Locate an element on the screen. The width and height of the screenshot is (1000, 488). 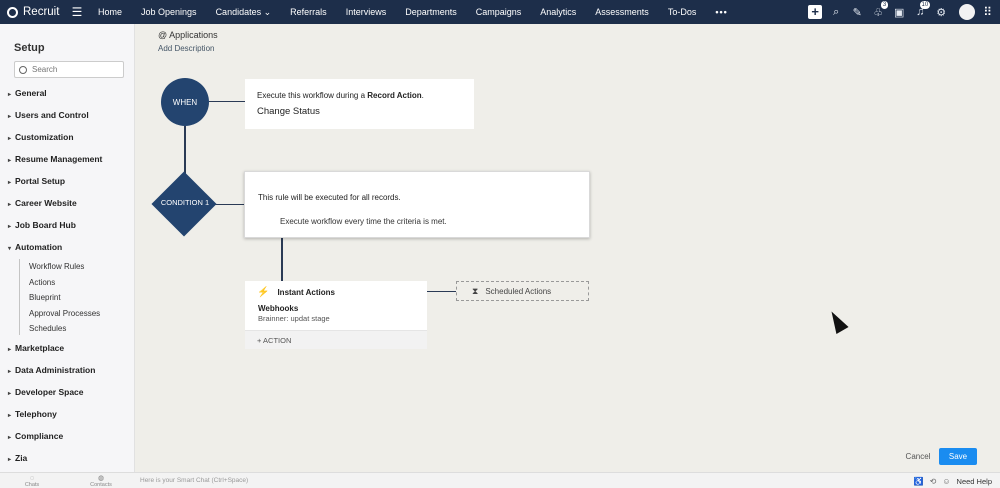
menu-icon: ☰ is located at coordinates (77, 12).